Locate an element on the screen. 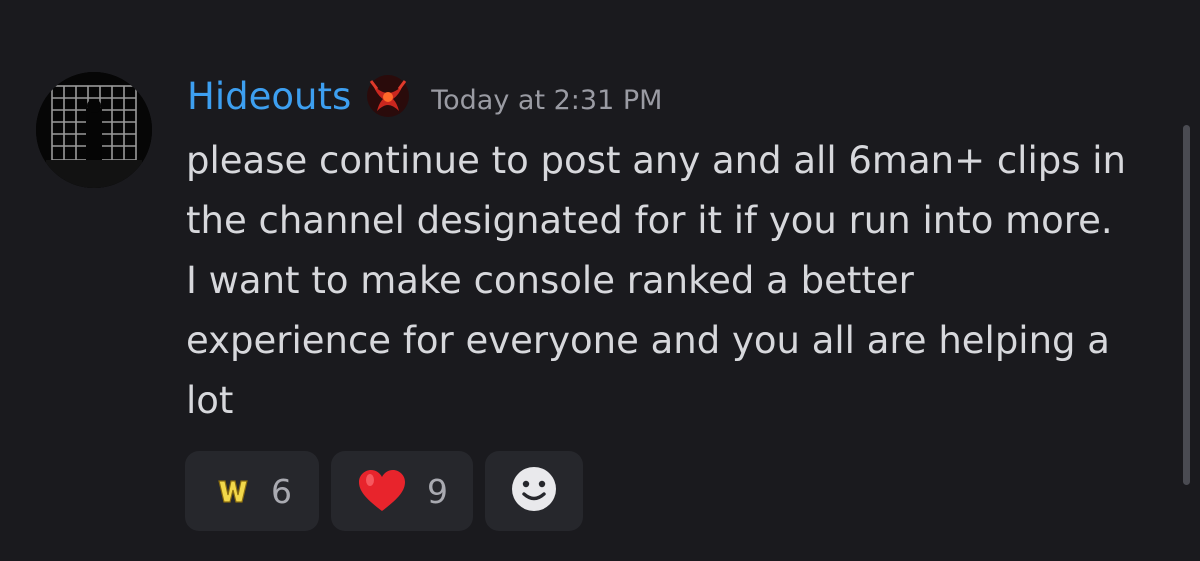 This screenshot has height=561, width=1200. role-badge-icon is located at coordinates (388, 96).